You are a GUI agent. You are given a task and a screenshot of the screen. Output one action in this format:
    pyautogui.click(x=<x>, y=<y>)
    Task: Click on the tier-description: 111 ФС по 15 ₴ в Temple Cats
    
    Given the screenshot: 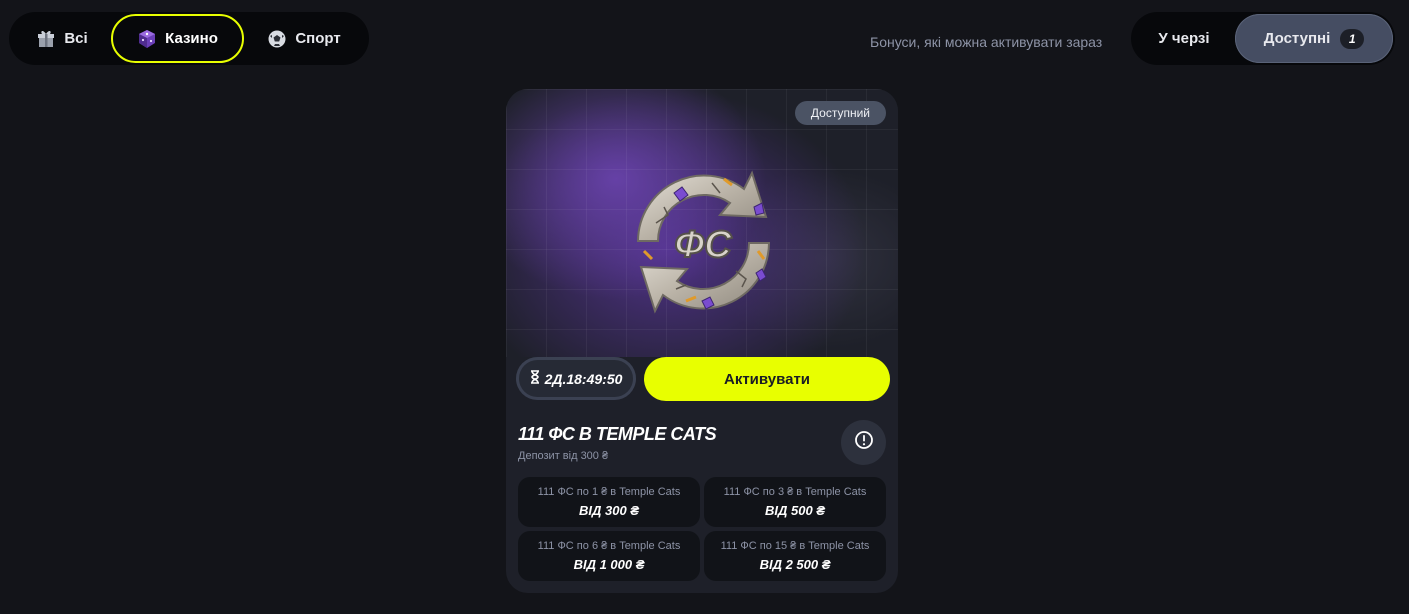 What is the action you would take?
    pyautogui.click(x=795, y=546)
    